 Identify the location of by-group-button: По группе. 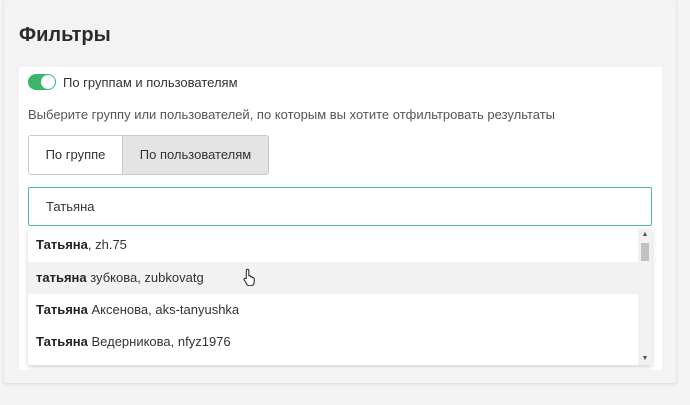
(76, 155).